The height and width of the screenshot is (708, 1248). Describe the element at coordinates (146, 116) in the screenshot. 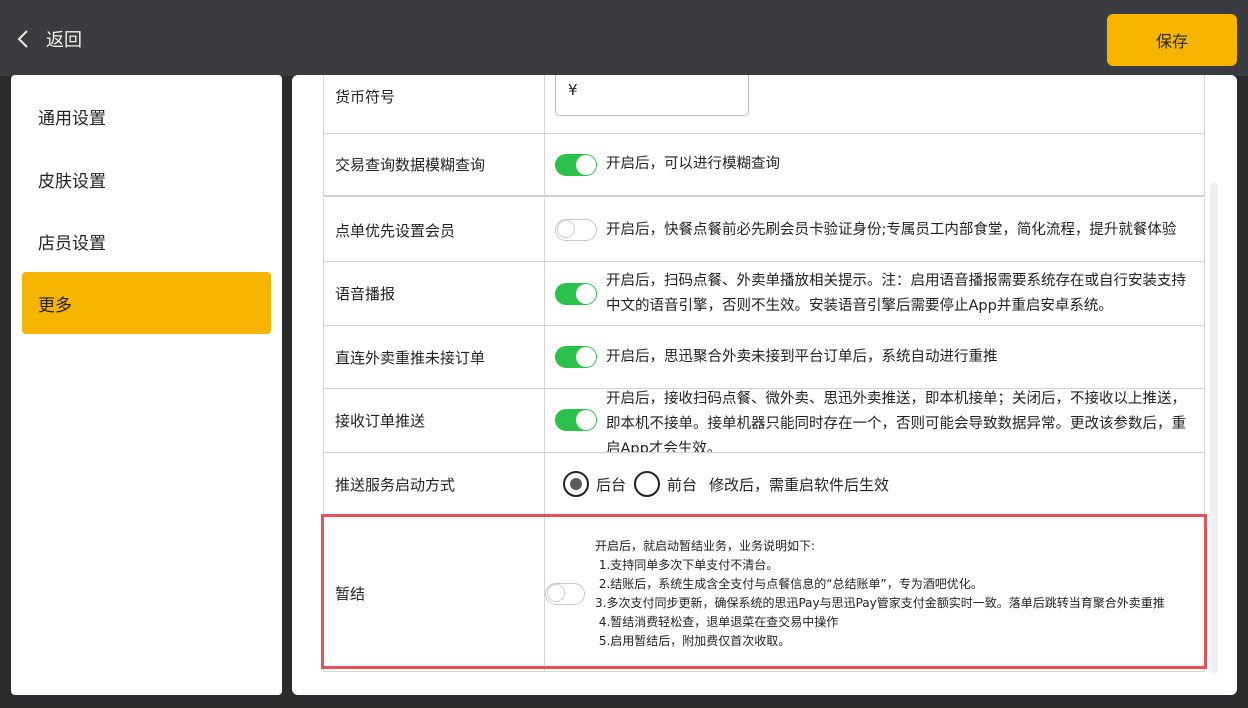

I see `sidebar-item-general: 通用设置` at that location.